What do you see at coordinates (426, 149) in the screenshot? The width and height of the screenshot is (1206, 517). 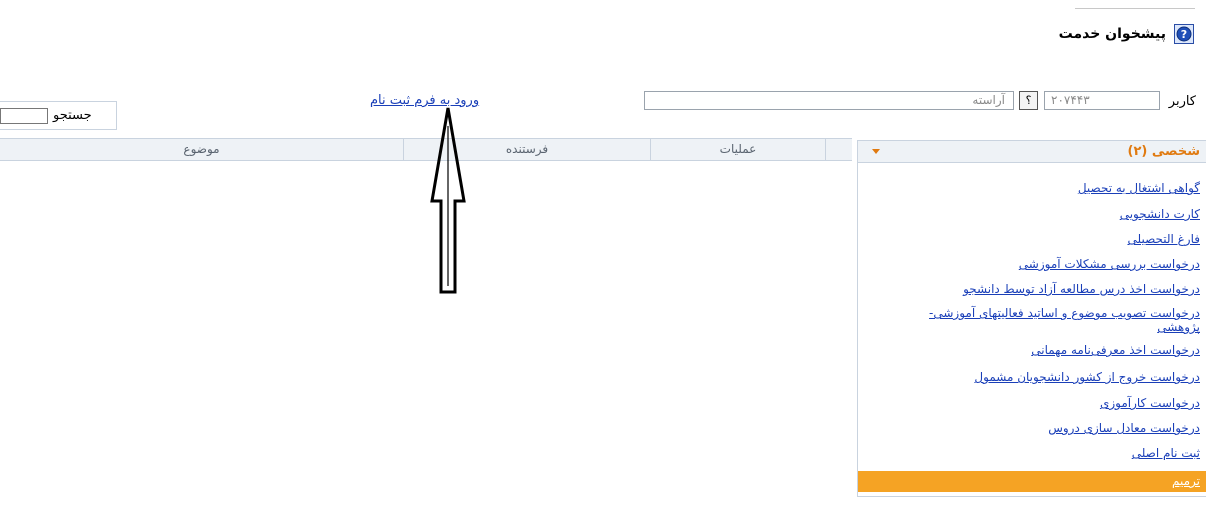 I see `inbox-table-header: موضوع فرستنده عملیات` at bounding box center [426, 149].